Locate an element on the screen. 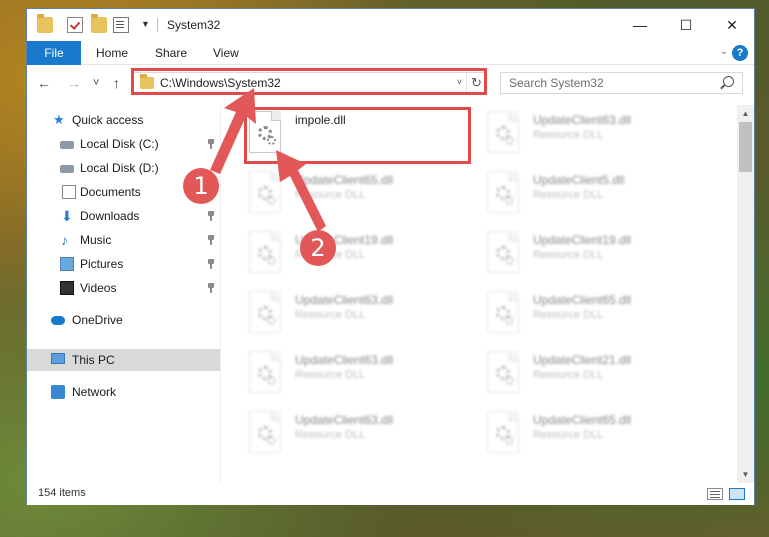  sidebar-item-label: Local Disk (C:) is located at coordinates (119, 144).